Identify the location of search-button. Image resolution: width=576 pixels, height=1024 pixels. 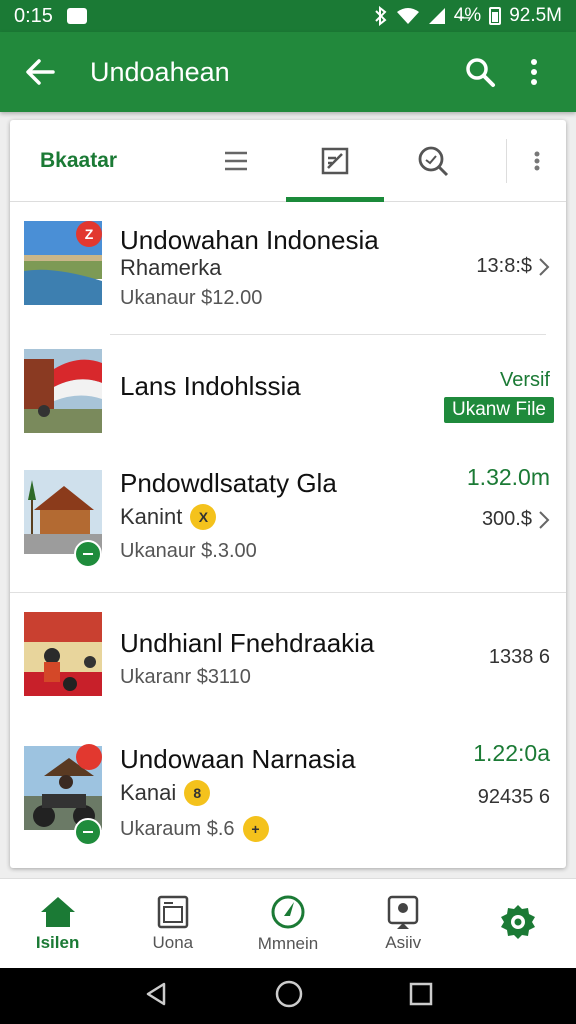
(480, 72).